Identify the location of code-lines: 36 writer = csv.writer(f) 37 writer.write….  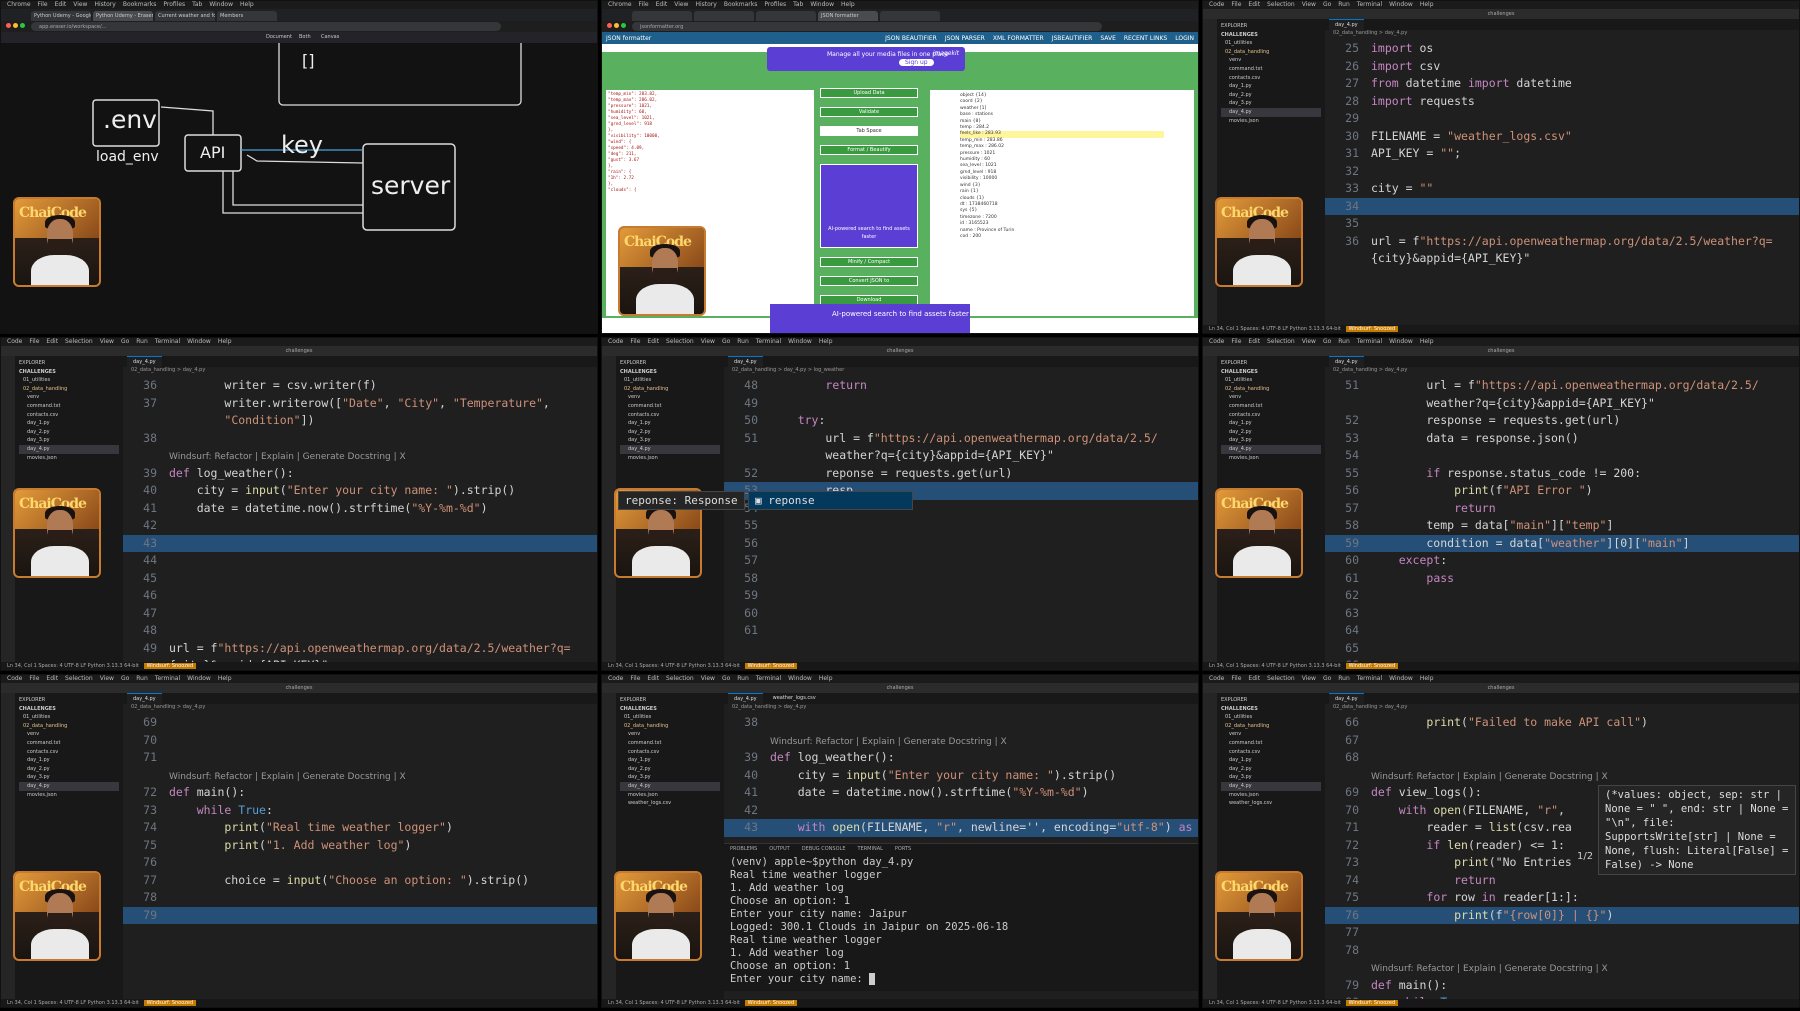
(360, 522).